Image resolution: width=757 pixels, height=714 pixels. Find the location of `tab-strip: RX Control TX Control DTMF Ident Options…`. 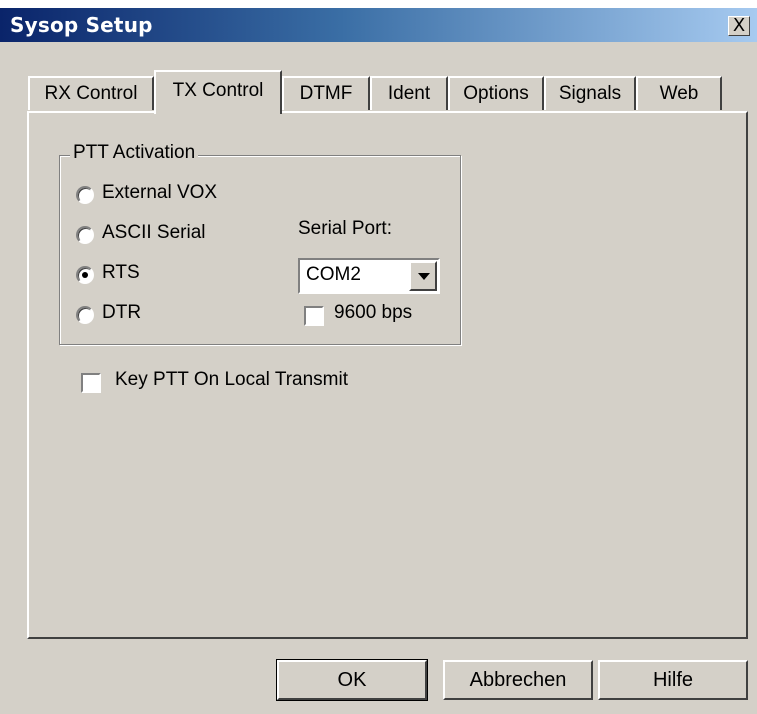

tab-strip: RX Control TX Control DTMF Ident Options… is located at coordinates (378, 92).